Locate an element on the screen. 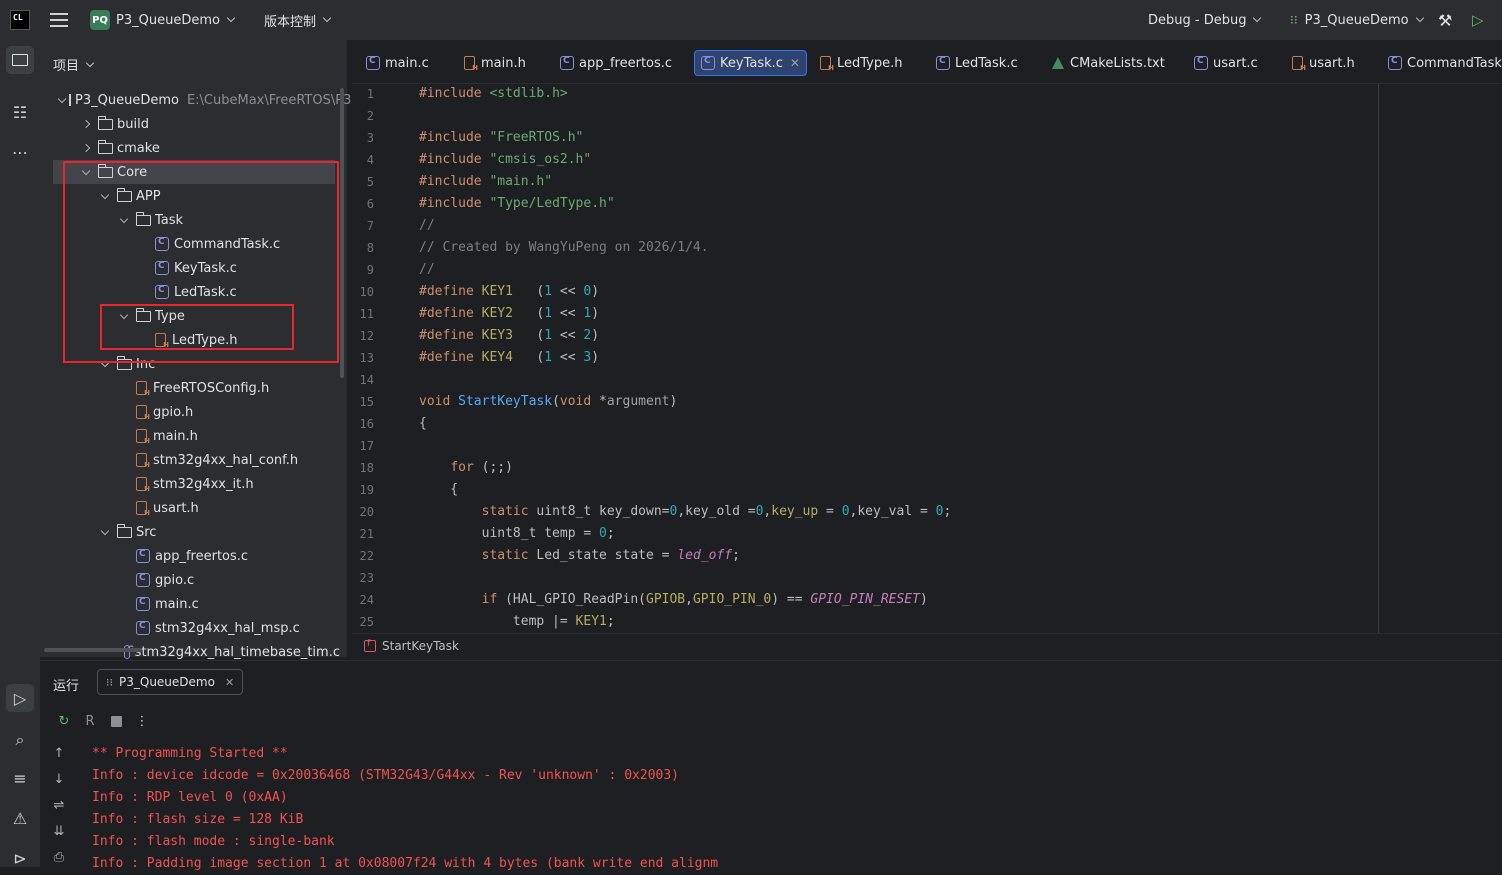 The height and width of the screenshot is (875, 1502). stop-icon is located at coordinates (116, 721).